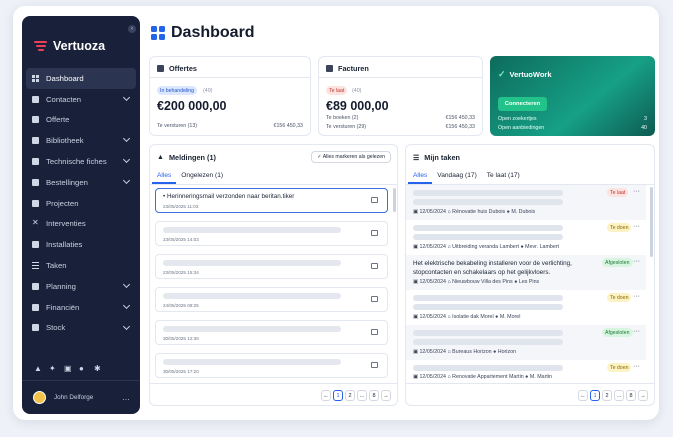 This screenshot has width=673, height=437. Describe the element at coordinates (158, 33) in the screenshot. I see `dashboard-icon` at that location.